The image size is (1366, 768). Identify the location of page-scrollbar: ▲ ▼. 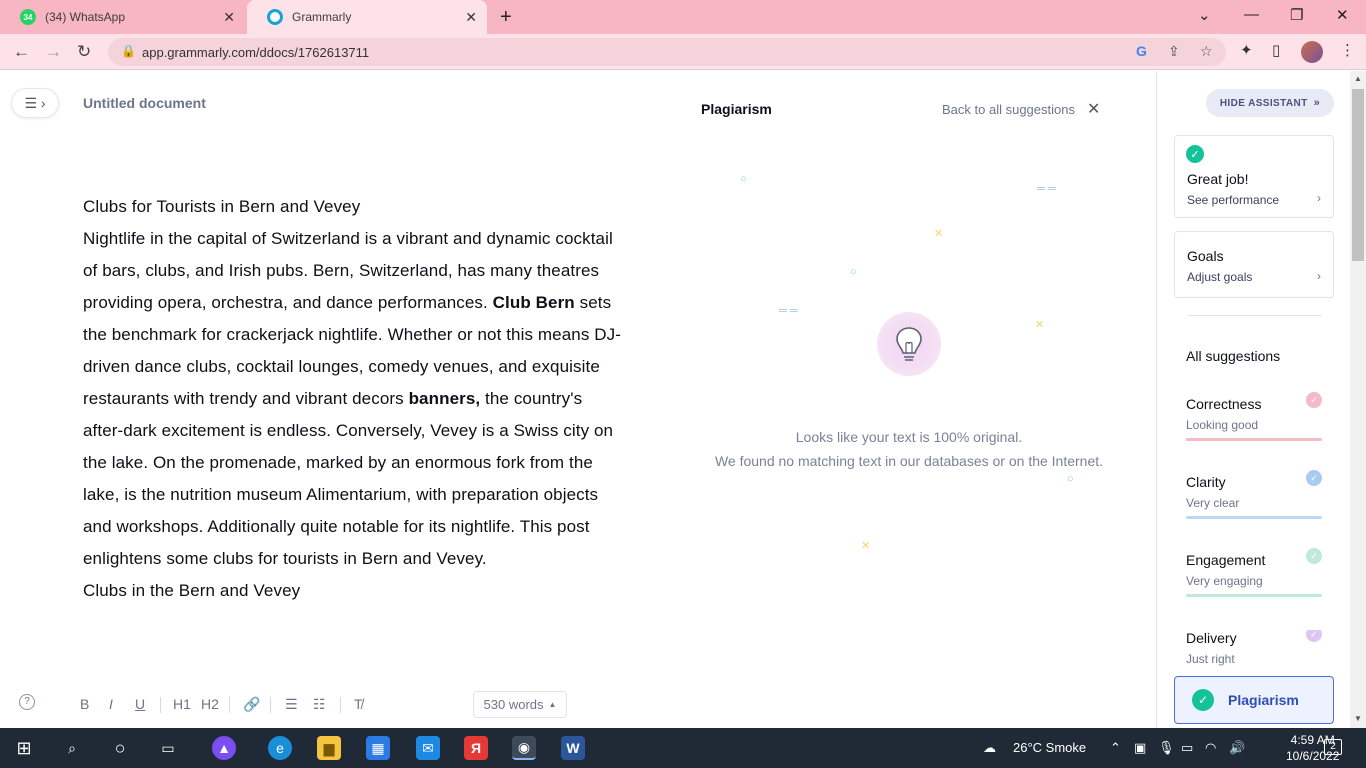
(1358, 399).